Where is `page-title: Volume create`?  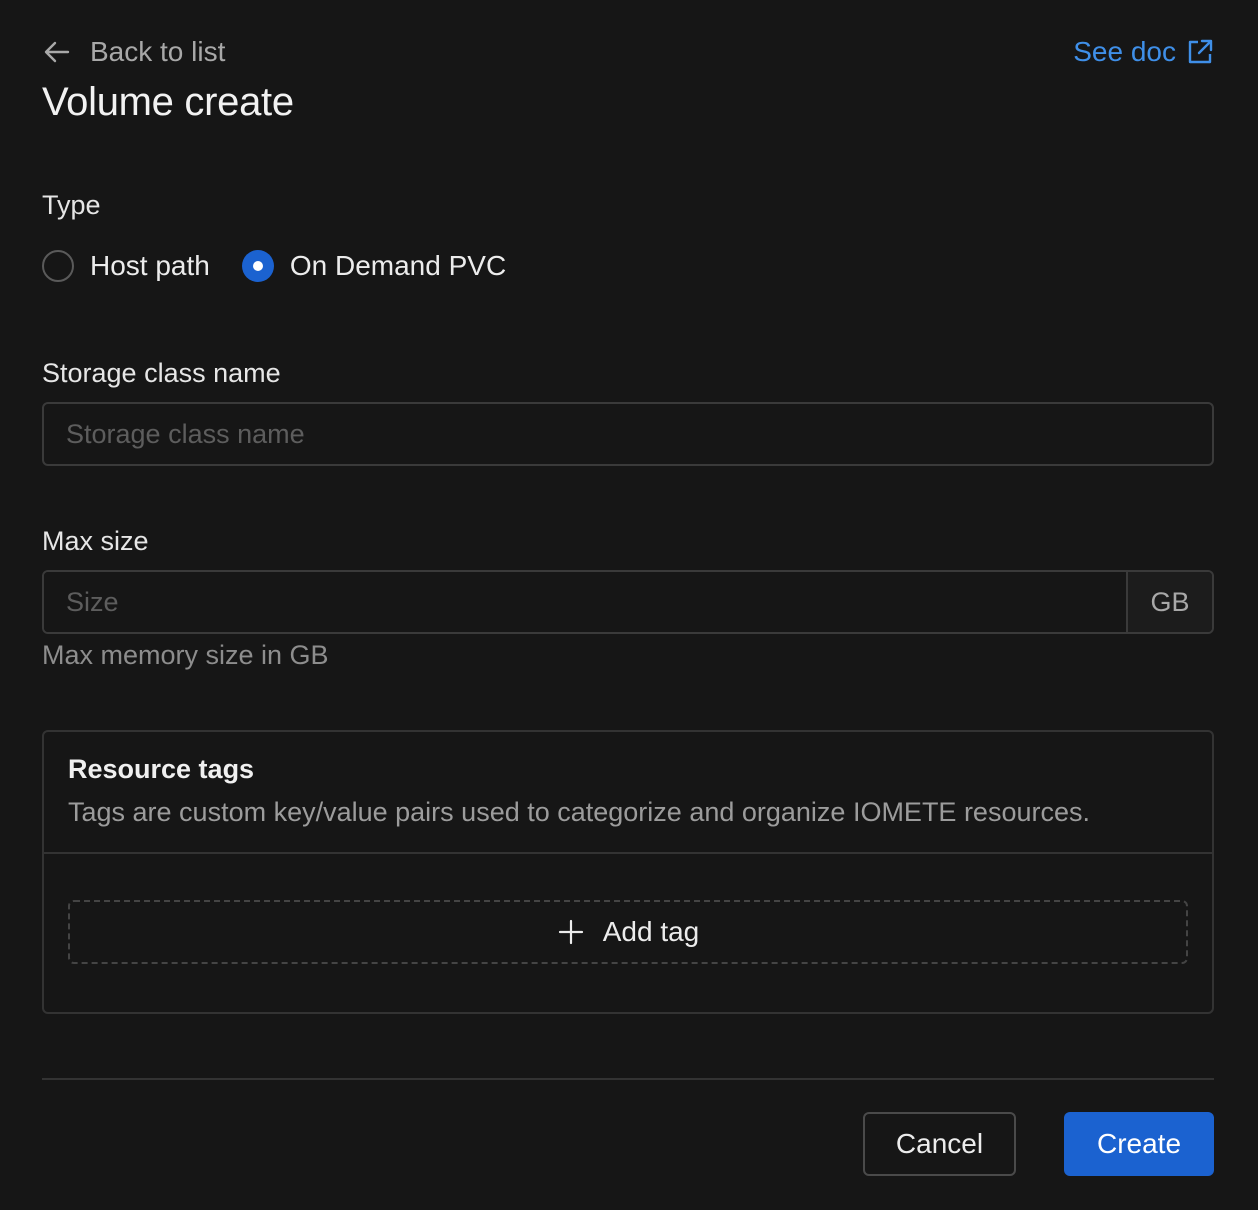 page-title: Volume create is located at coordinates (168, 102).